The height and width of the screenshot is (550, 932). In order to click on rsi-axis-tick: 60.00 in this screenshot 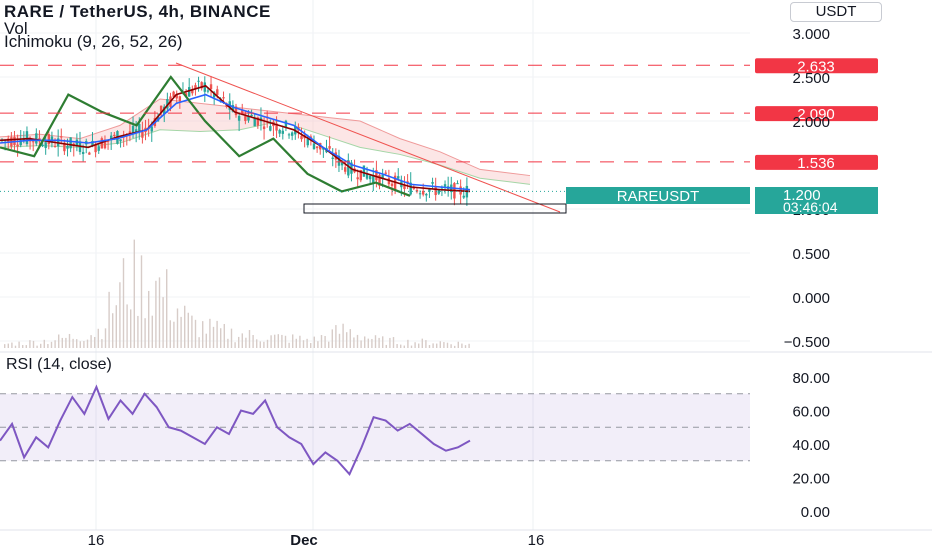, I will do `click(811, 412)`.